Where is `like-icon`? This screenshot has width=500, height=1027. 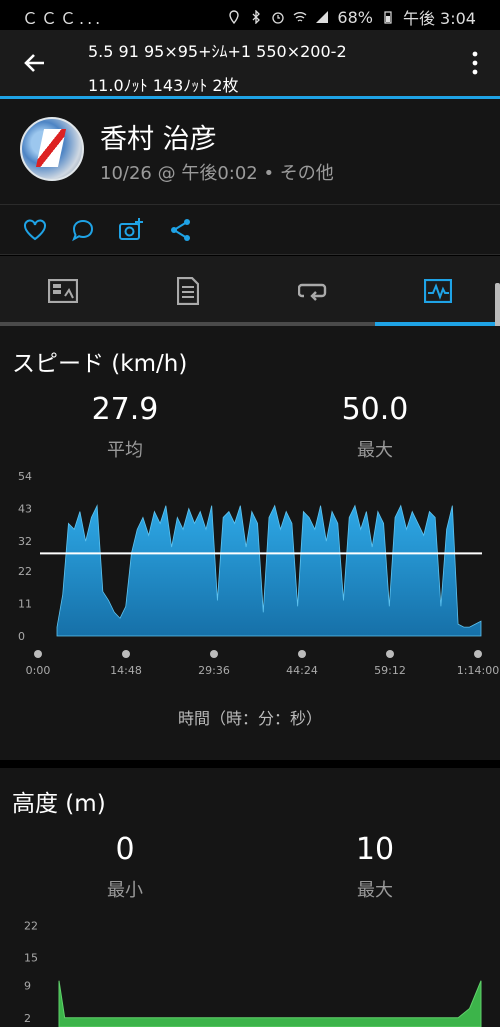 like-icon is located at coordinates (35, 230).